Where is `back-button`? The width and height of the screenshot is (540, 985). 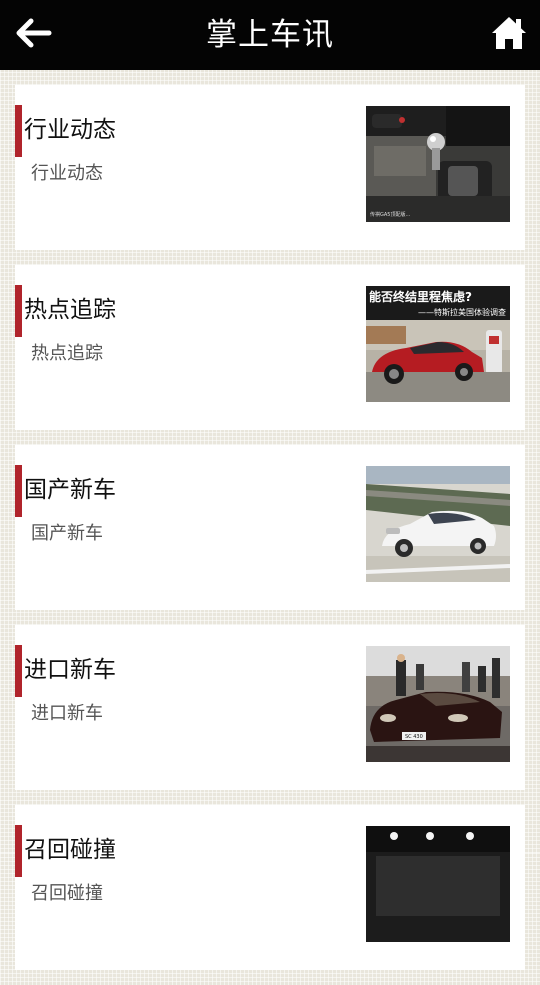 back-button is located at coordinates (33, 35).